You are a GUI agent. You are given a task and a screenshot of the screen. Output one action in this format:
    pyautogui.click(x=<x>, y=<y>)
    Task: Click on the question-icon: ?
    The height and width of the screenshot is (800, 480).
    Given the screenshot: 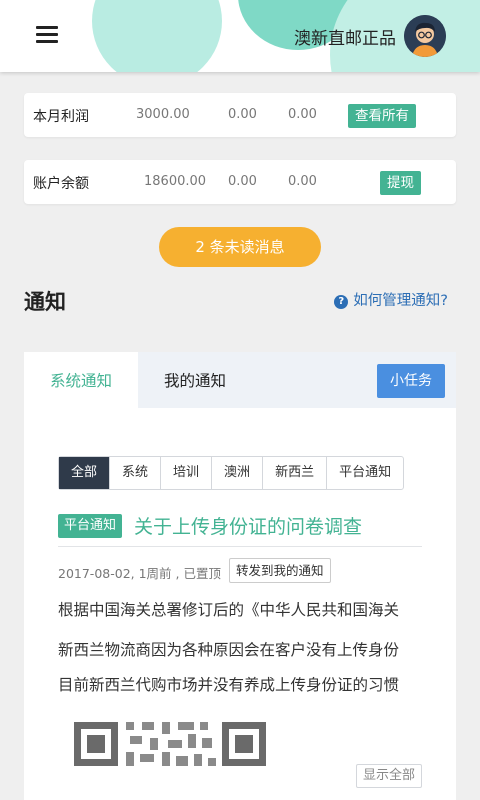 What is the action you would take?
    pyautogui.click(x=341, y=302)
    